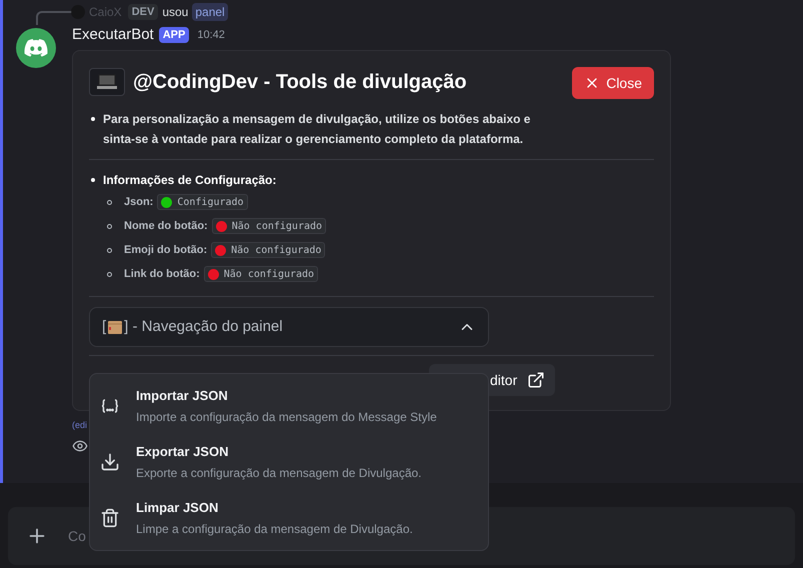 This screenshot has height=568, width=803. What do you see at coordinates (139, 202) in the screenshot?
I see `config-label: Json:` at bounding box center [139, 202].